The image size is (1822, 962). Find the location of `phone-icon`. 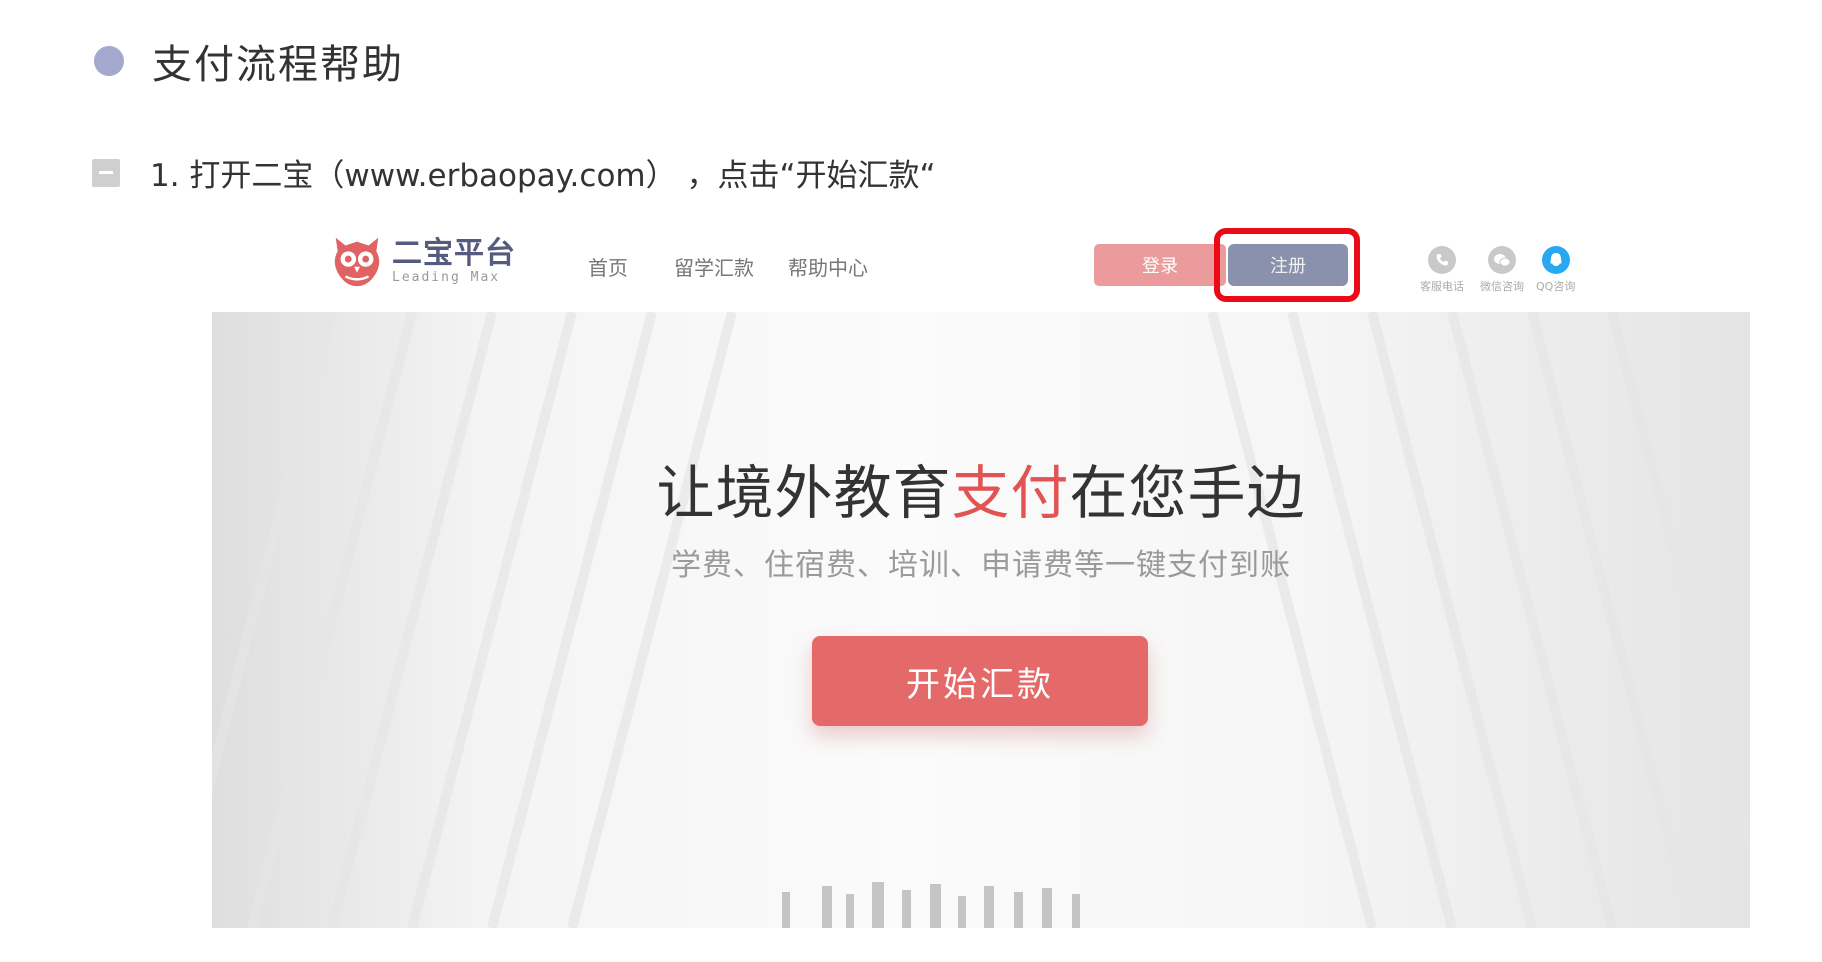

phone-icon is located at coordinates (1442, 260).